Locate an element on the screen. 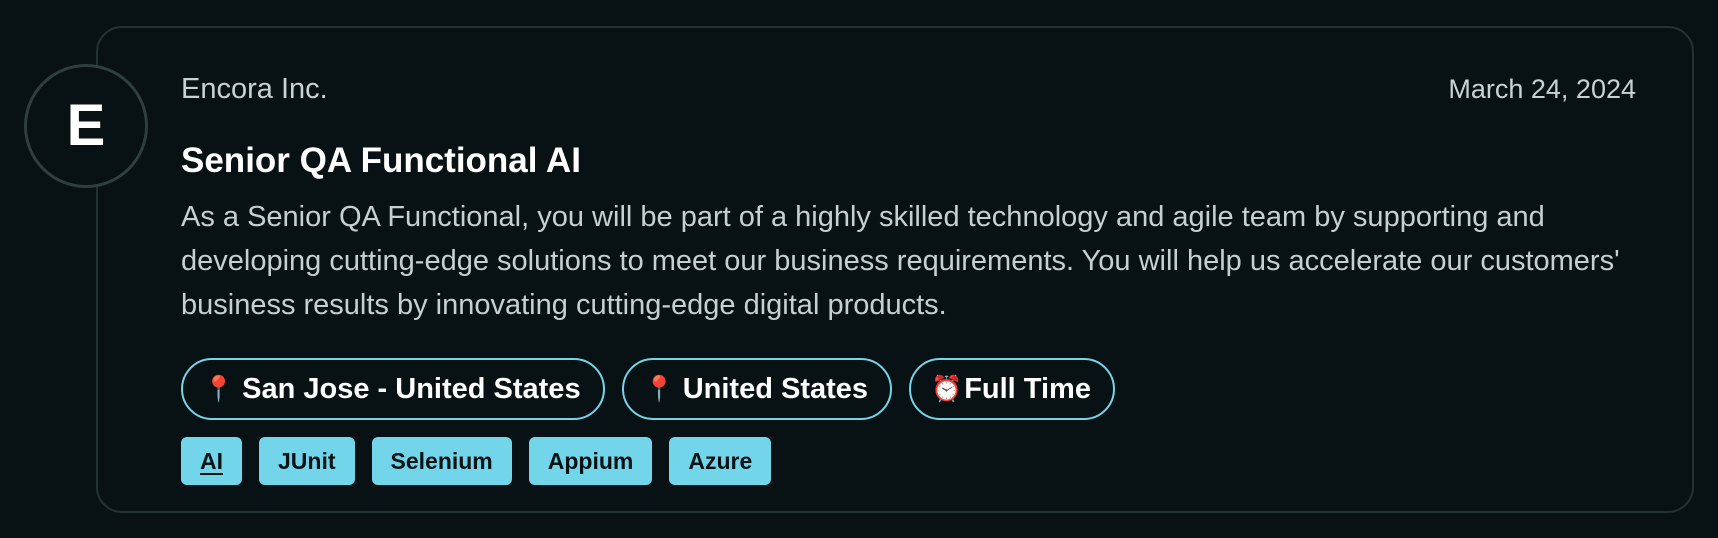 Image resolution: width=1718 pixels, height=538 pixels. location-pill-united-states: 📍 United States is located at coordinates (757, 389).